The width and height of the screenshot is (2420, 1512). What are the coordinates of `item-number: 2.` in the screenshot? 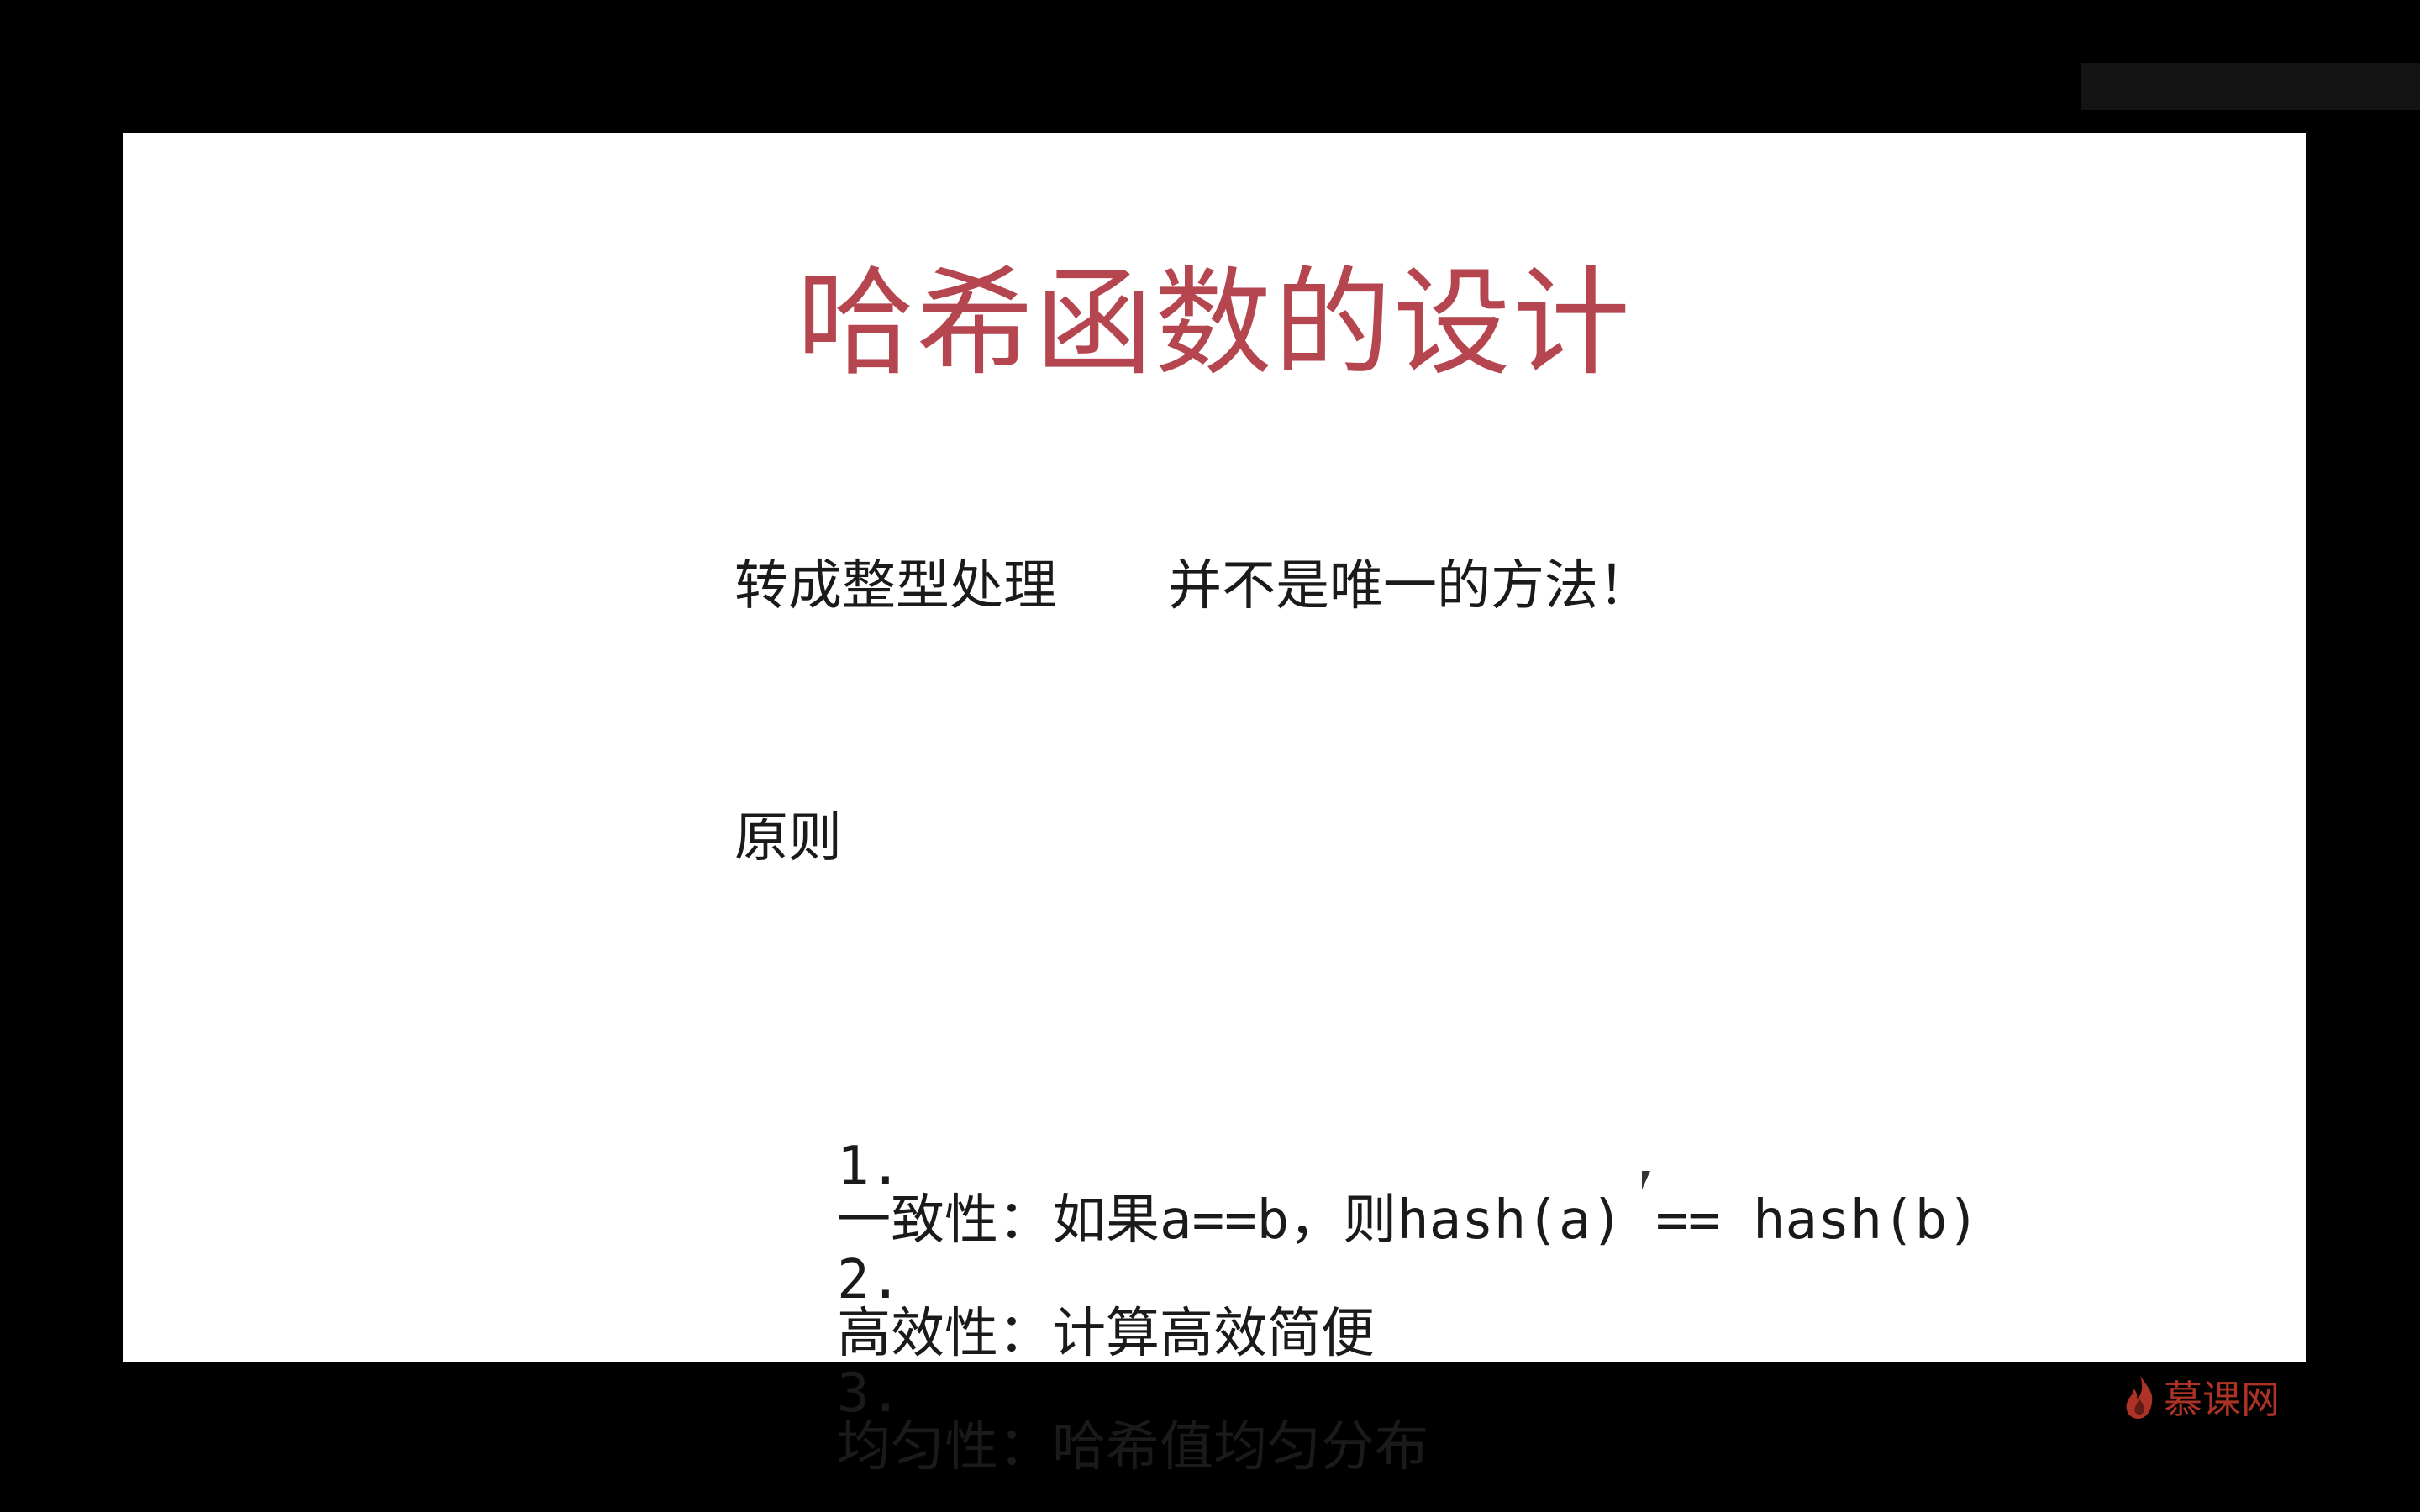 It's located at (870, 1280).